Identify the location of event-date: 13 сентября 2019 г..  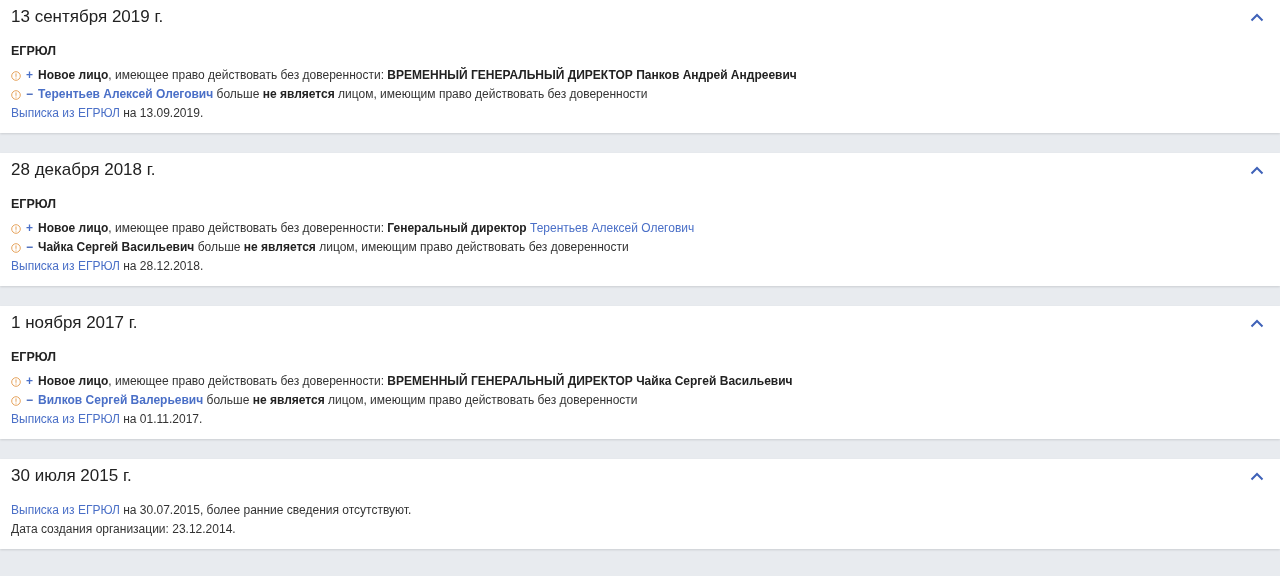
(87, 17).